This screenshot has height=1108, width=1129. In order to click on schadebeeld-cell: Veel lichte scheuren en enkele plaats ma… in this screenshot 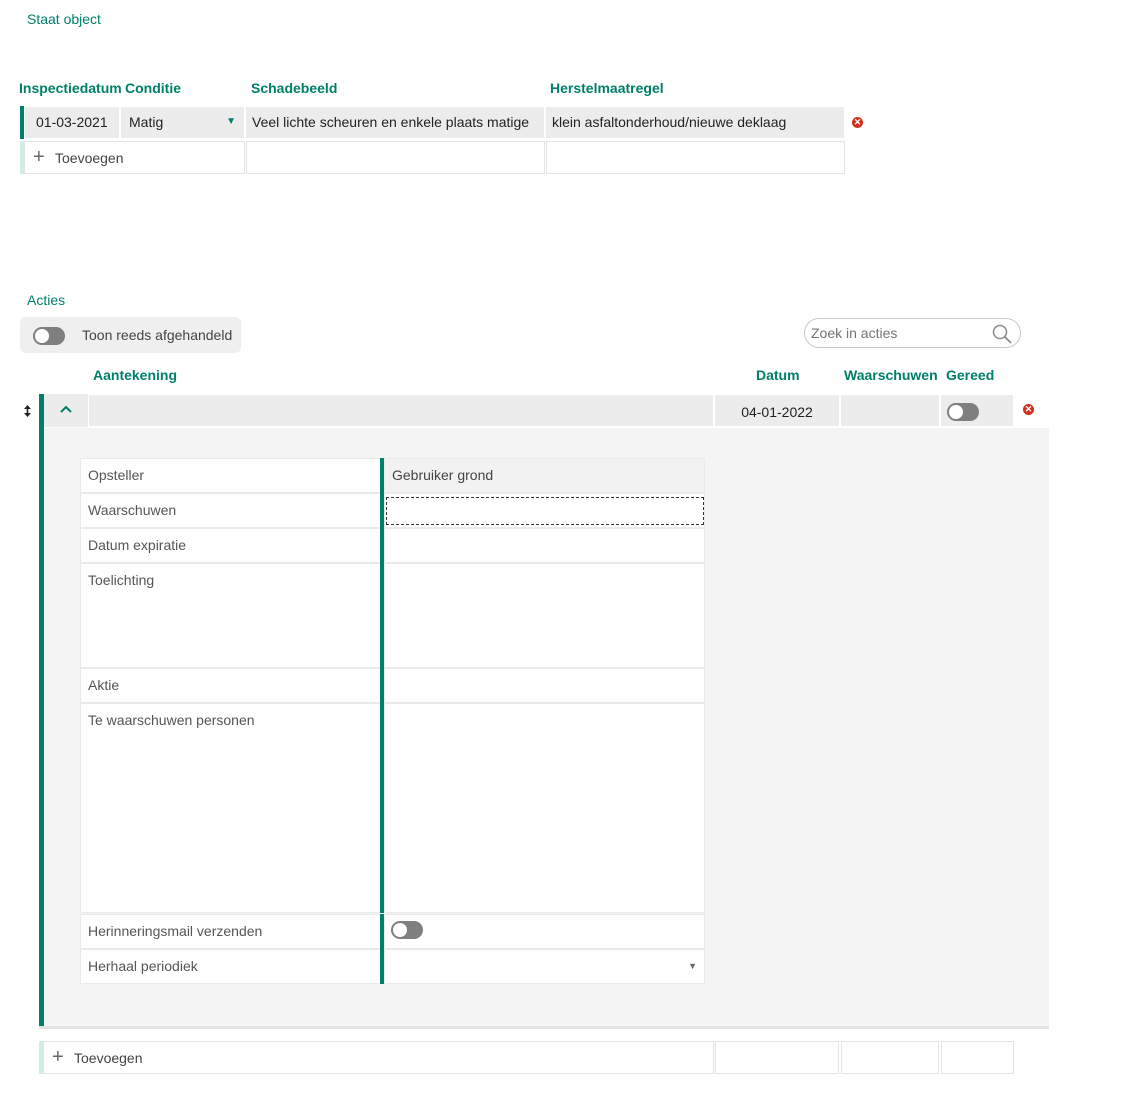, I will do `click(395, 122)`.